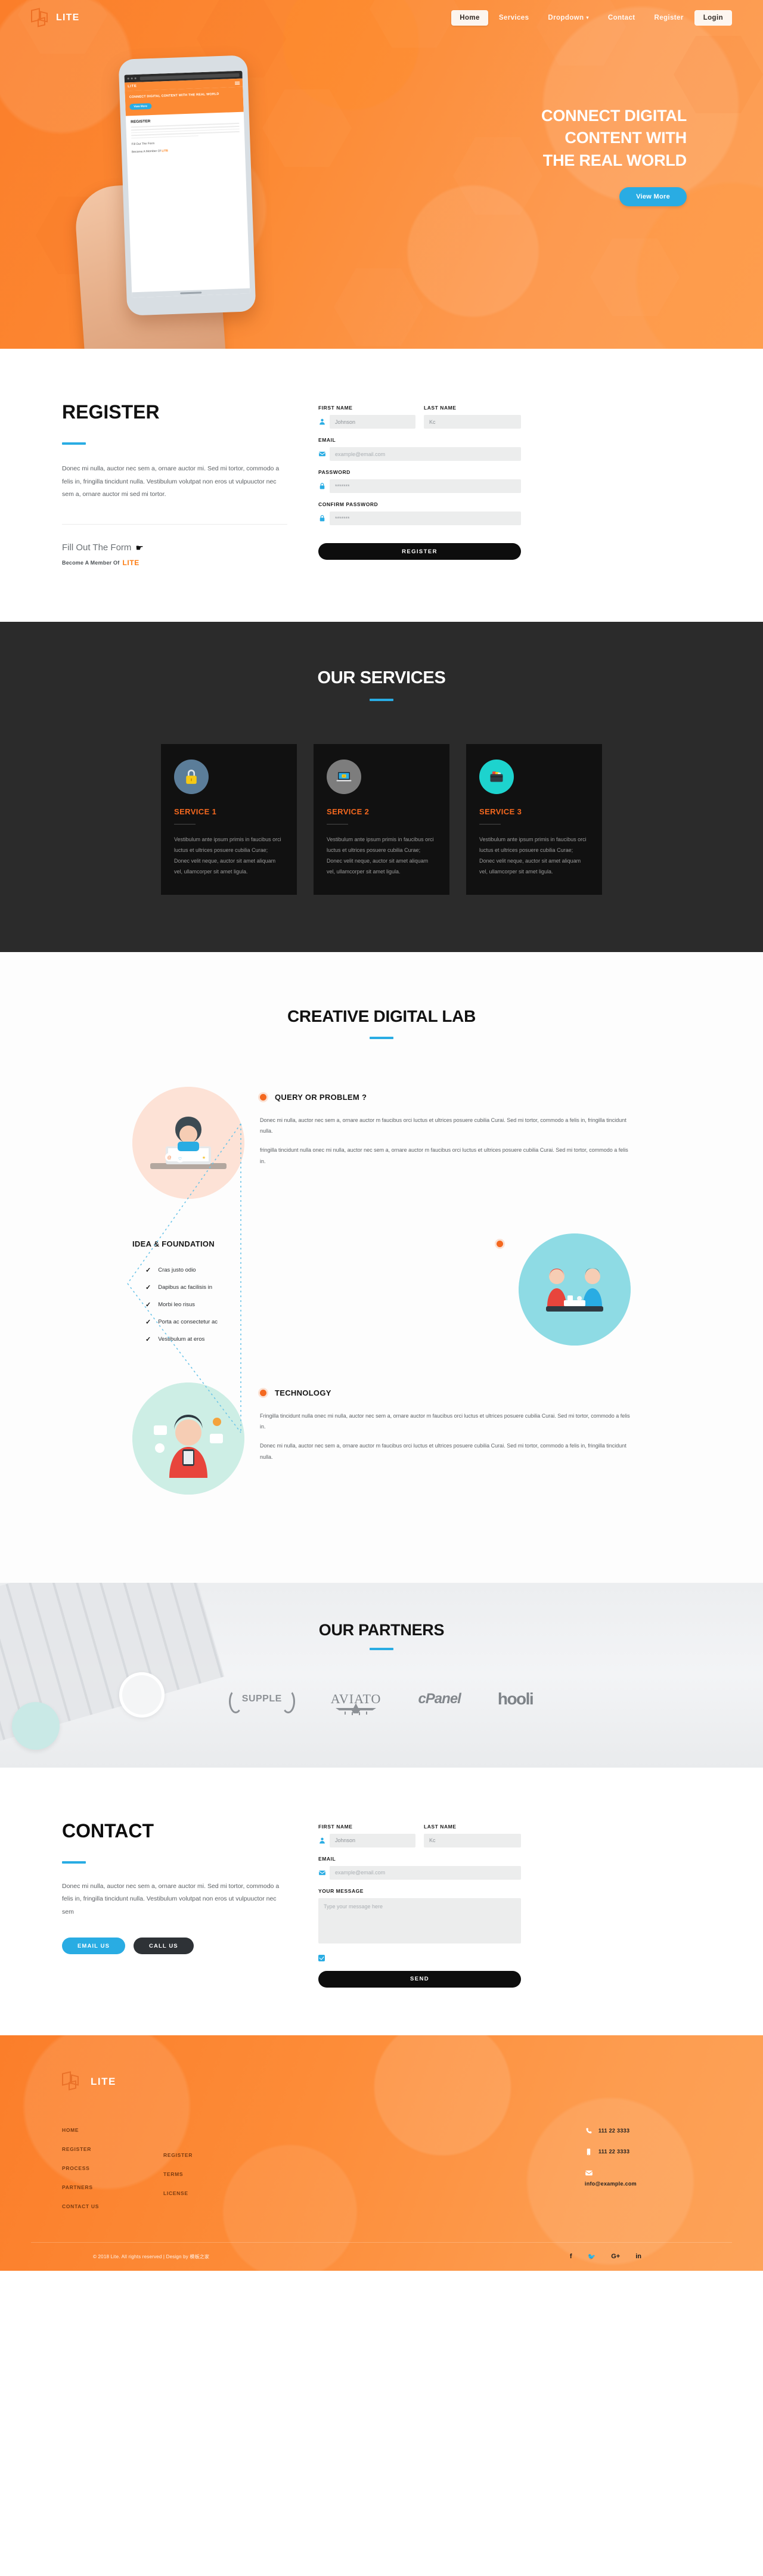  What do you see at coordinates (592, 2257) in the screenshot?
I see `twitter-icon: 🐦` at bounding box center [592, 2257].